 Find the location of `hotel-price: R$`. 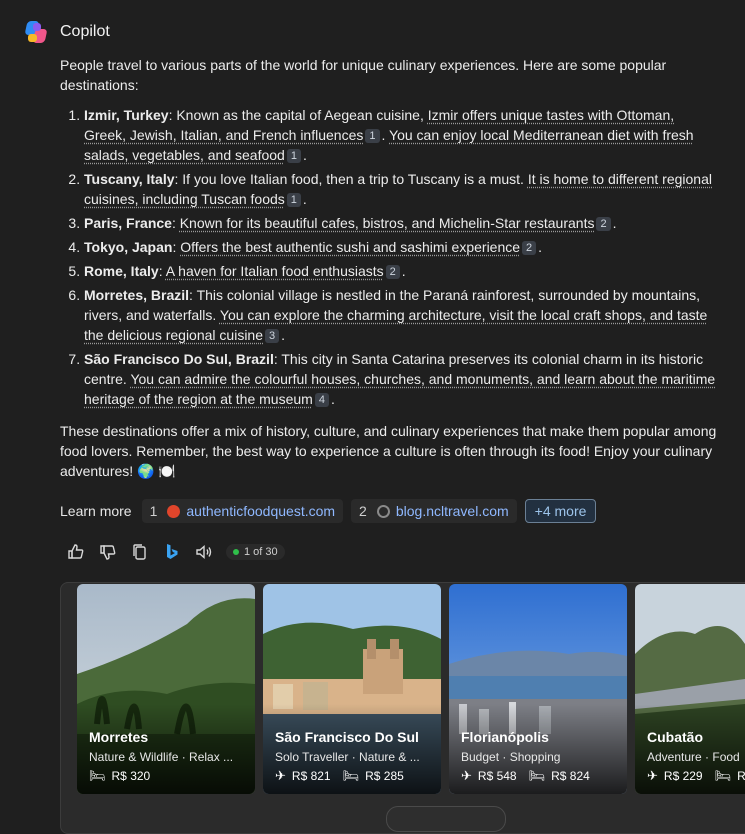

hotel-price: R$ is located at coordinates (741, 776).